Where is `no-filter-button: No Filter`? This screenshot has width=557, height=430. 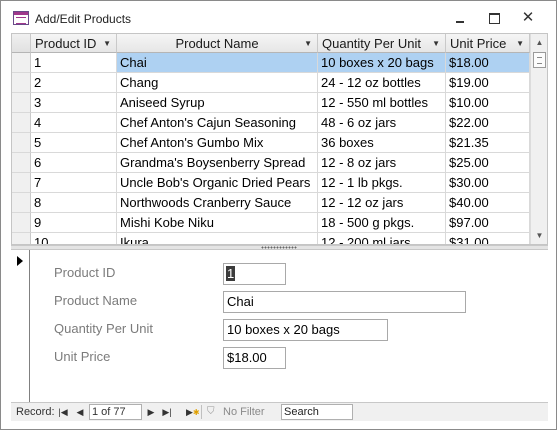
no-filter-button: No Filter is located at coordinates (244, 412).